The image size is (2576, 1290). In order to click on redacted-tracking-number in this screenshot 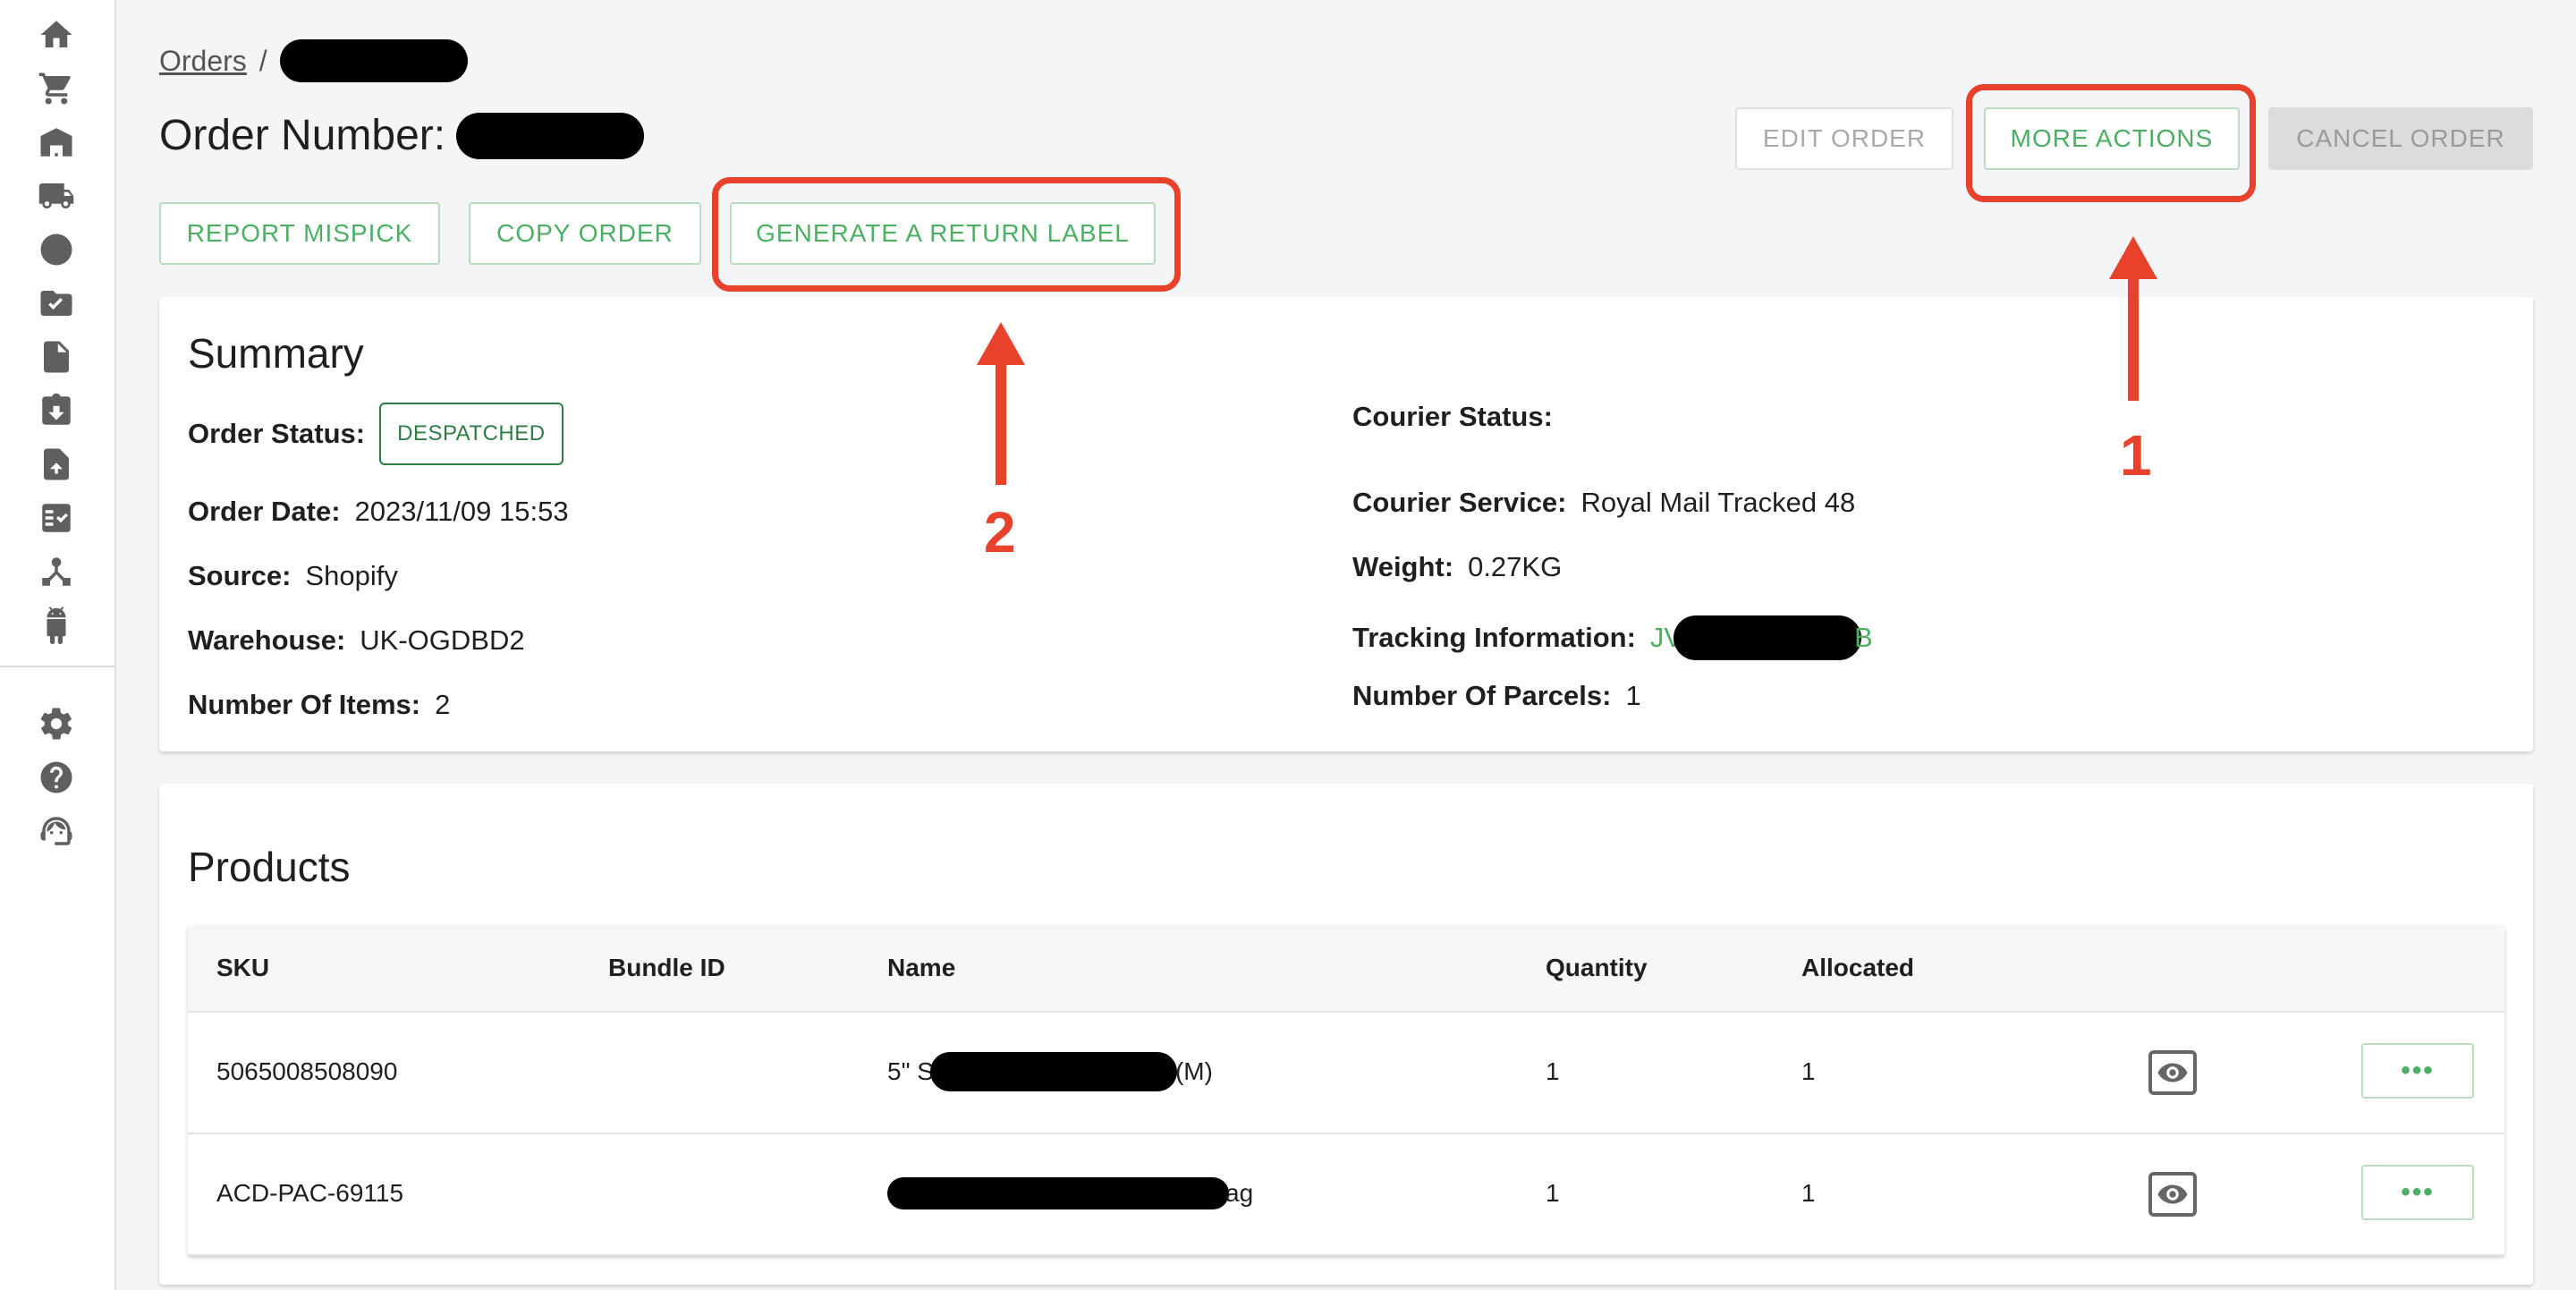, I will do `click(1768, 637)`.